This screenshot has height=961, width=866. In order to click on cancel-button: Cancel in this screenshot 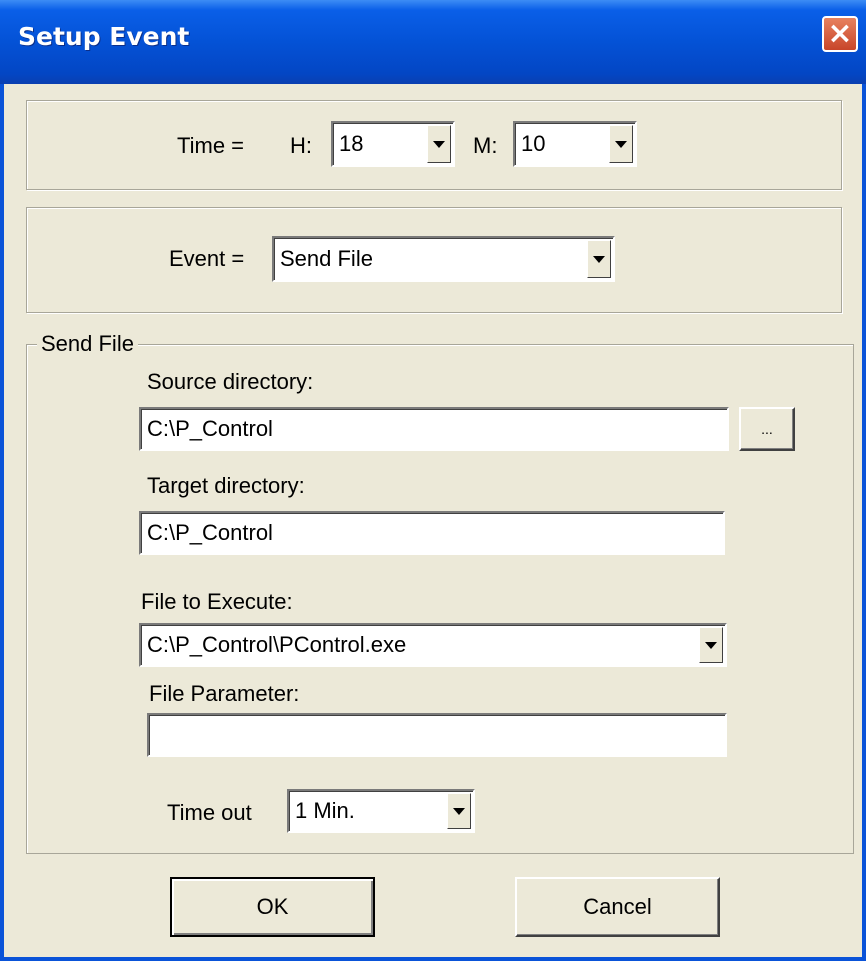, I will do `click(617, 907)`.